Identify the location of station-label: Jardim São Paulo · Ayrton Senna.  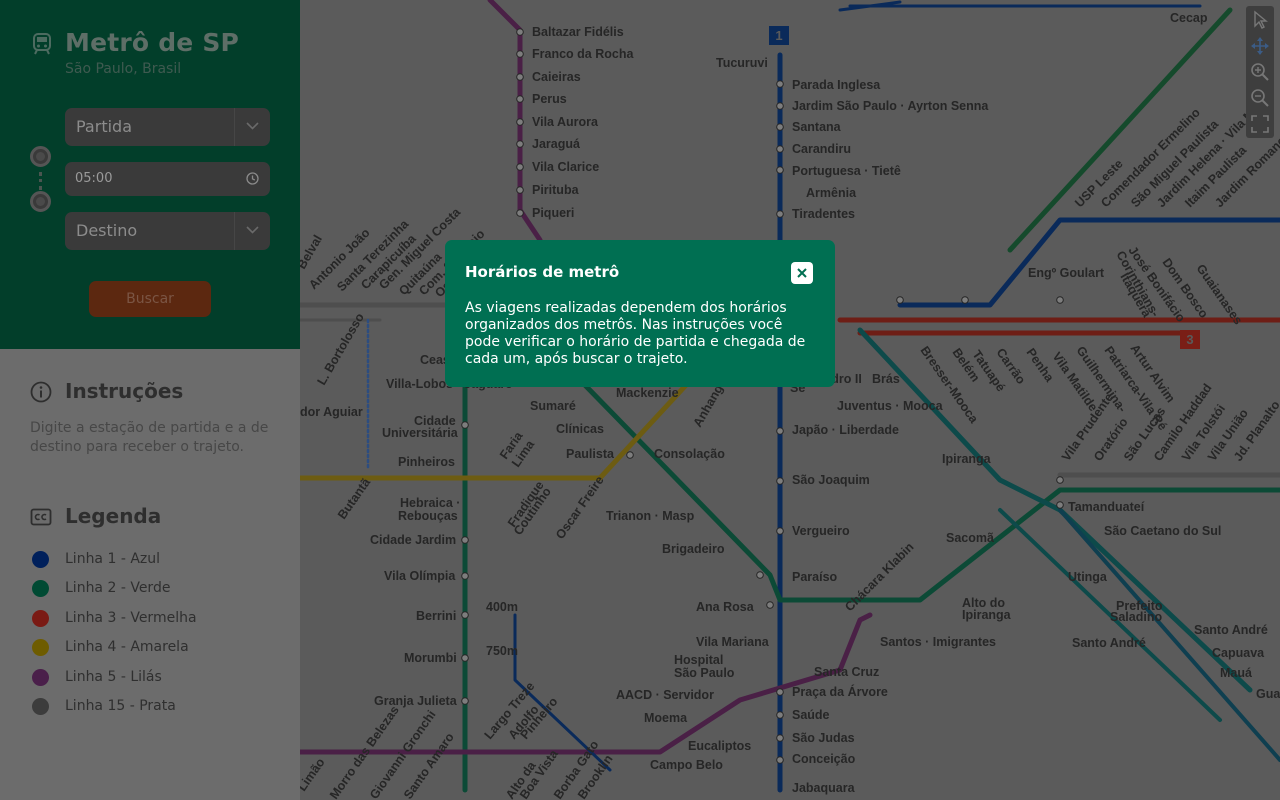
(890, 106).